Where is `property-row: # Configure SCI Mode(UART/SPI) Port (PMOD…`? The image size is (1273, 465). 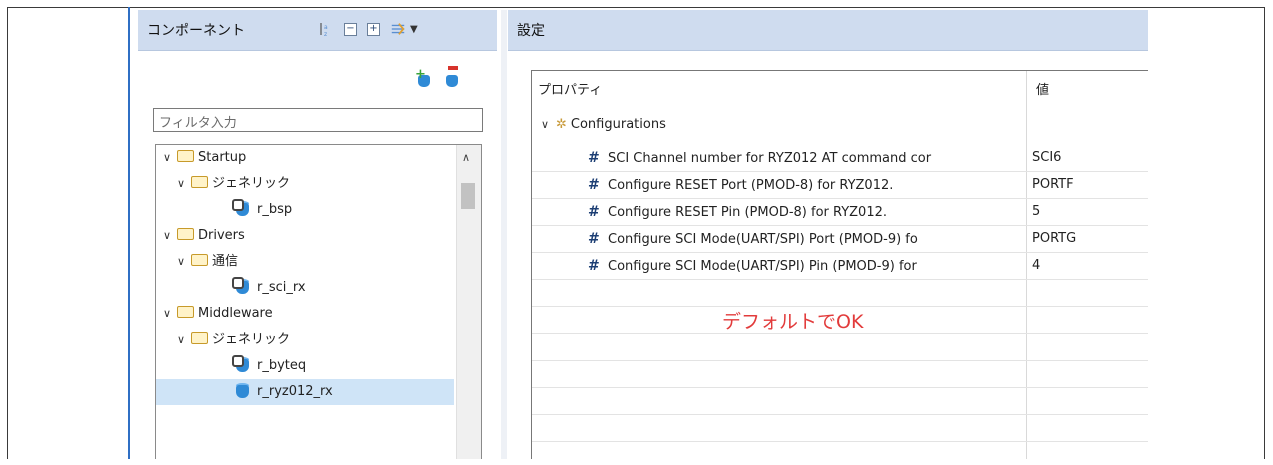
property-row: # Configure SCI Mode(UART/SPI) Port (PMOD… is located at coordinates (840, 239).